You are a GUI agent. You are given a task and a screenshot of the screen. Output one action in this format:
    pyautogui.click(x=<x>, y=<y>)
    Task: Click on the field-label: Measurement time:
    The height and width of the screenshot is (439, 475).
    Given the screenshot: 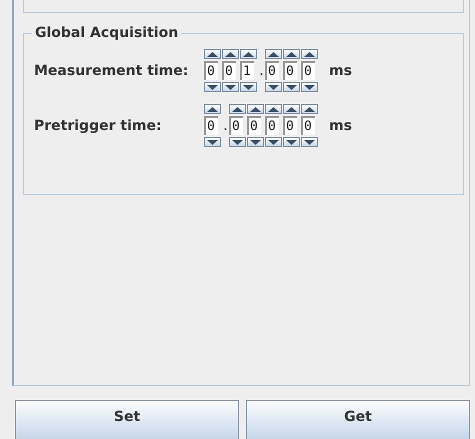 What is the action you would take?
    pyautogui.click(x=112, y=70)
    